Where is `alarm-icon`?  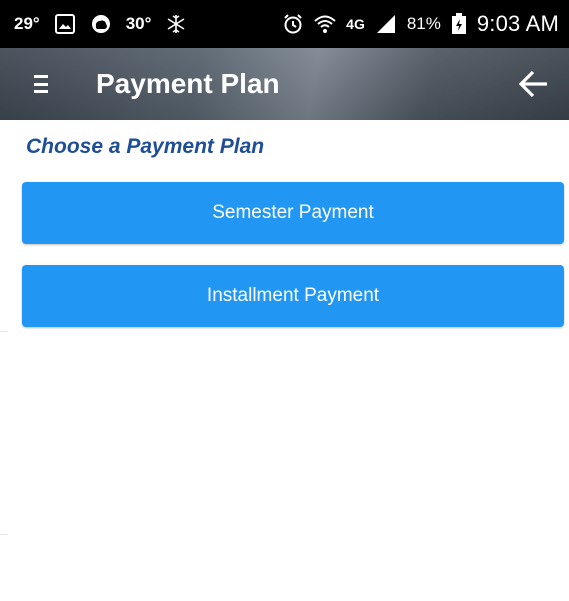 alarm-icon is located at coordinates (293, 24).